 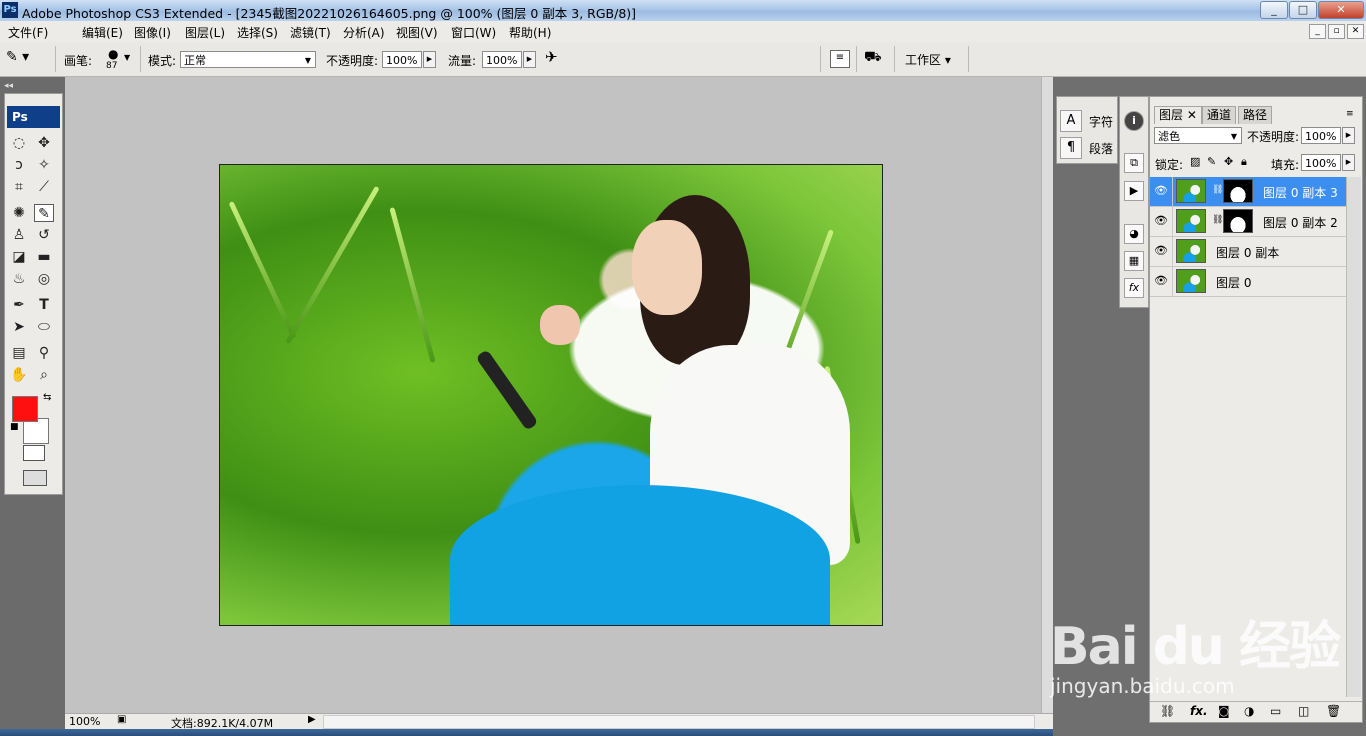 What do you see at coordinates (1341, 10) in the screenshot?
I see `close-button: ✕` at bounding box center [1341, 10].